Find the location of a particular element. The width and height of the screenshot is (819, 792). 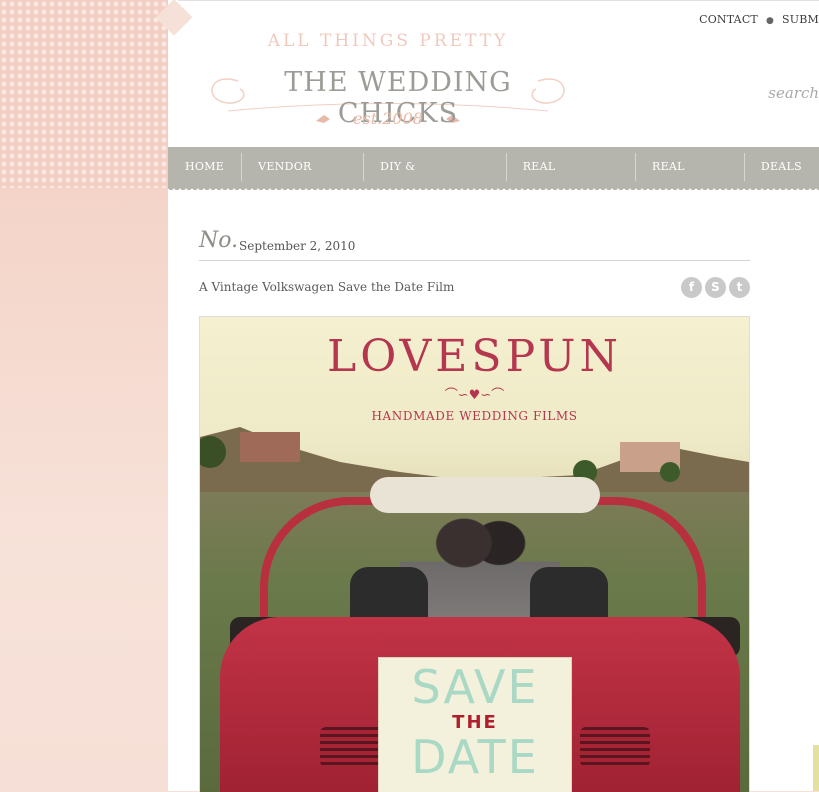

topnav-contact-link: CONTACT is located at coordinates (728, 19).